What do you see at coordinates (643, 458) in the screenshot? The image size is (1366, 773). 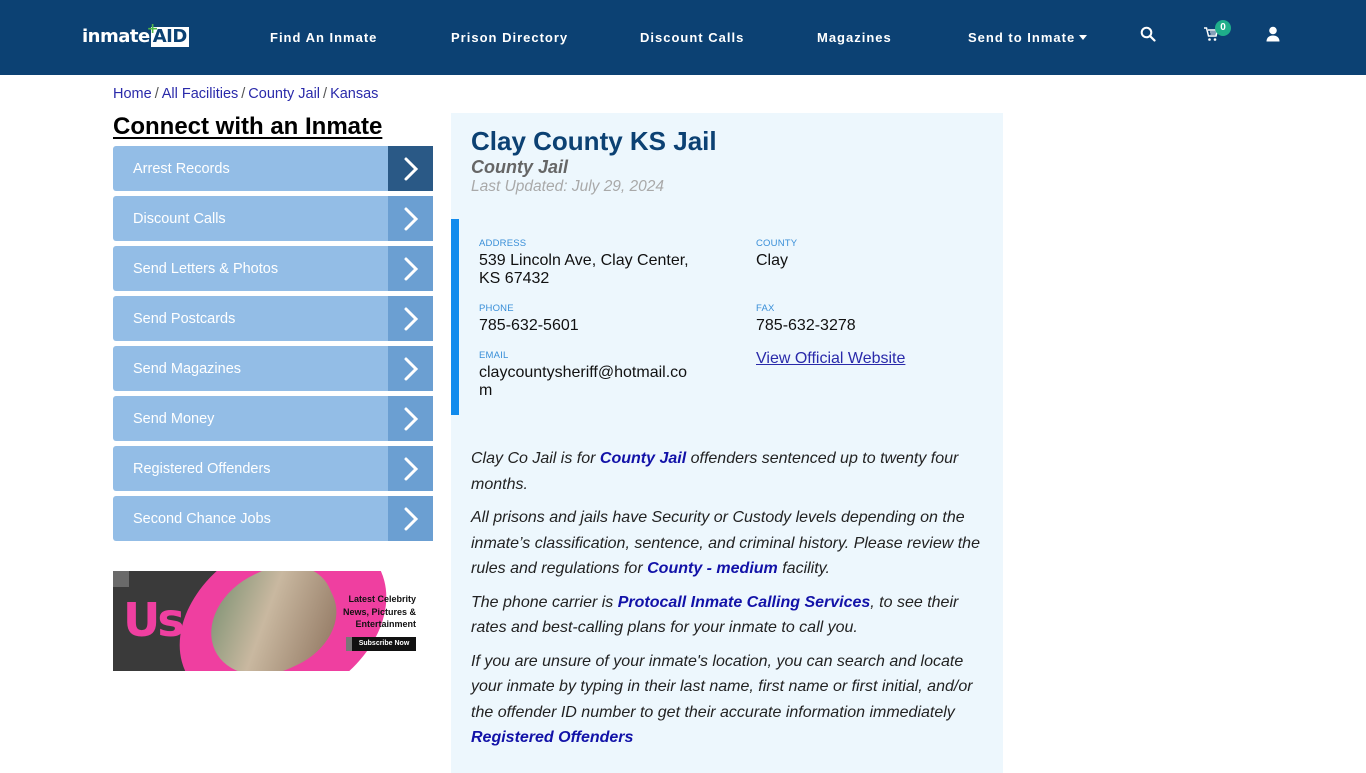 I see `county-jail-link: County Jail` at bounding box center [643, 458].